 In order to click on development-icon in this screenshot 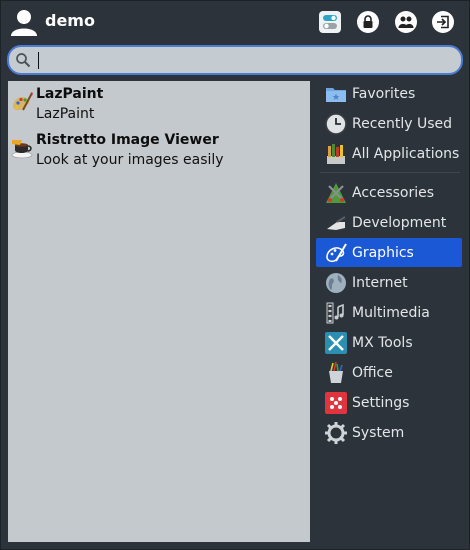, I will do `click(336, 222)`.